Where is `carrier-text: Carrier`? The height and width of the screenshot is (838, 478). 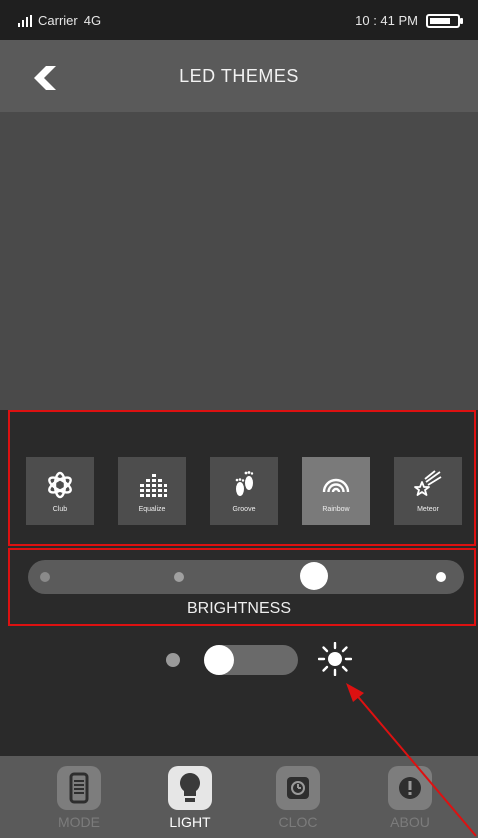
carrier-text: Carrier is located at coordinates (58, 20).